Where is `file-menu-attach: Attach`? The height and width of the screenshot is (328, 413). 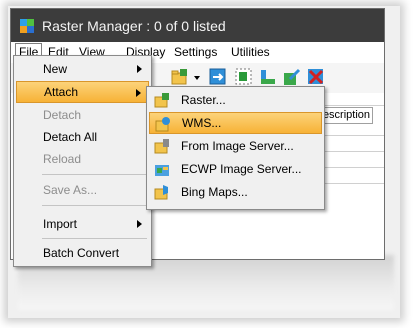 file-menu-attach: Attach is located at coordinates (82, 92).